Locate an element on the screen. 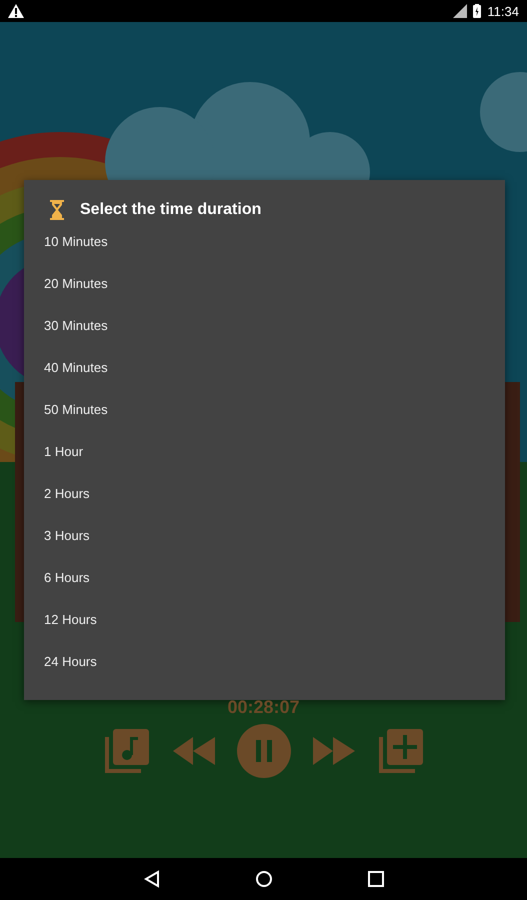  duration-option: 50 Minutes is located at coordinates (264, 410).